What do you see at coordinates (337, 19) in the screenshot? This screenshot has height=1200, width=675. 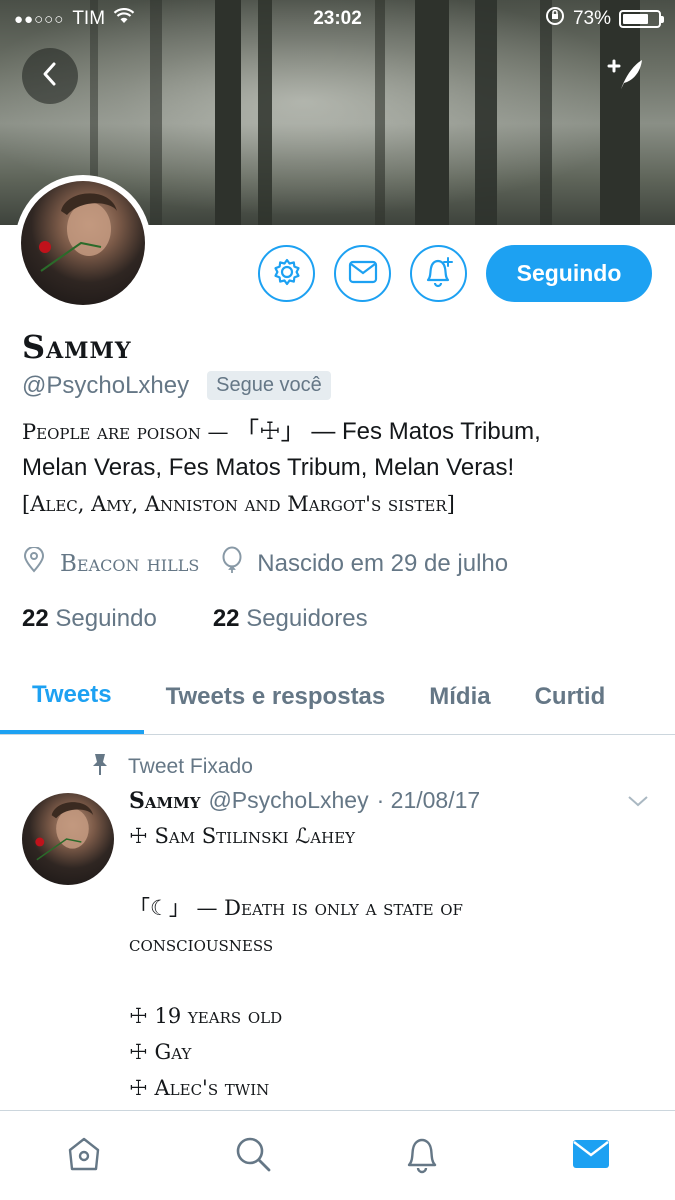 I see `status-bar: ●●○○○ TIM 23:02 73%` at bounding box center [337, 19].